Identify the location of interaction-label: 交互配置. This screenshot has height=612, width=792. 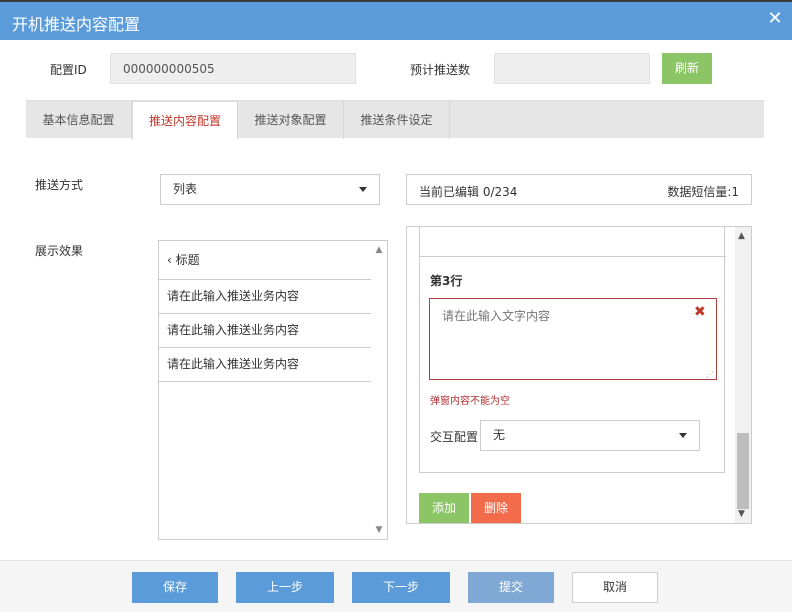
(454, 437).